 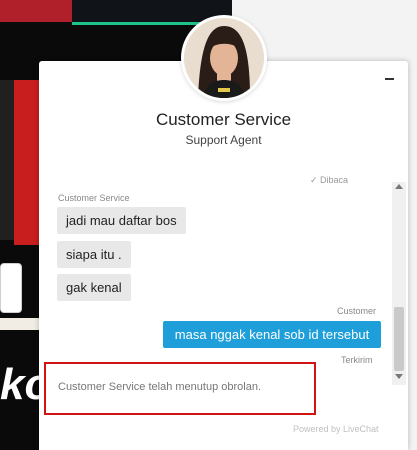 What do you see at coordinates (223, 140) in the screenshot?
I see `agent-role: Support Agent` at bounding box center [223, 140].